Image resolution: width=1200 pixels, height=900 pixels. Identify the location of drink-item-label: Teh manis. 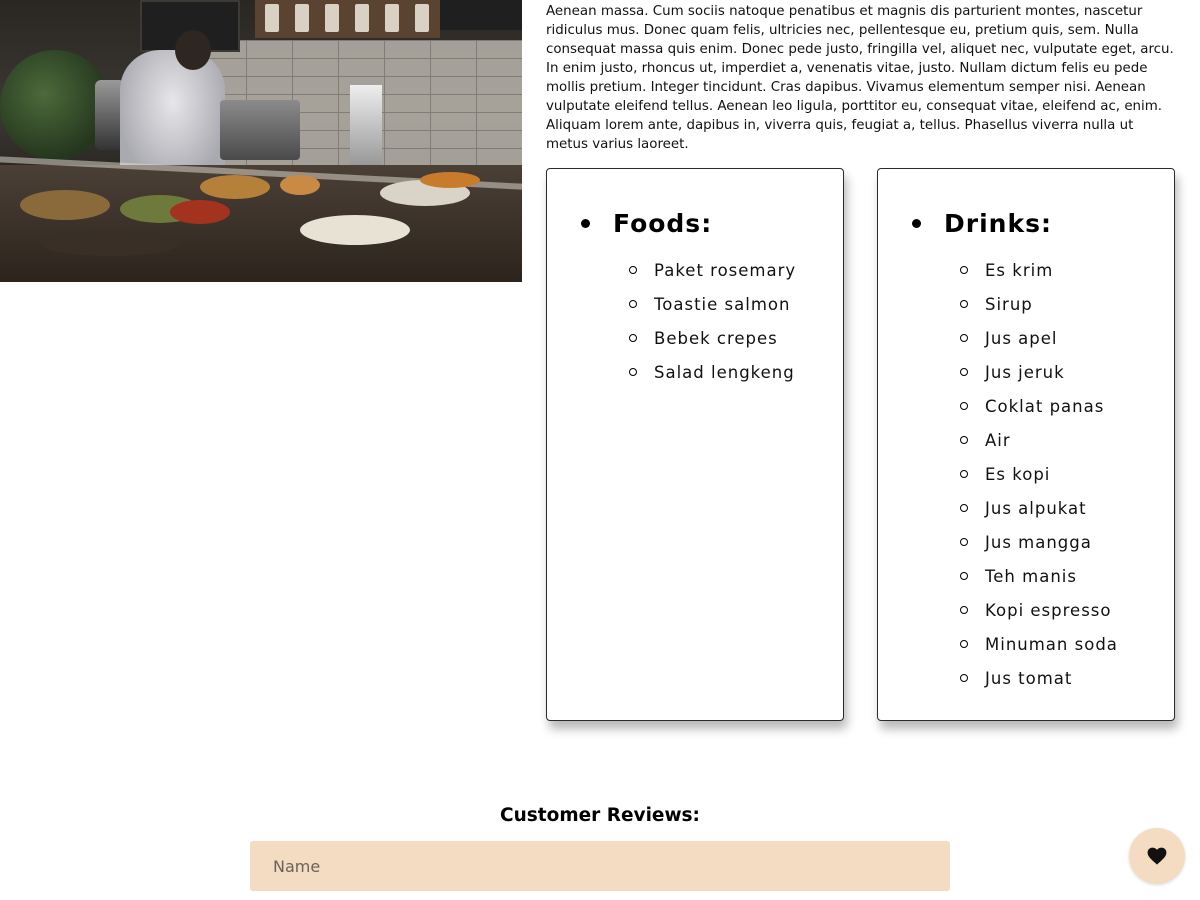
(1031, 576).